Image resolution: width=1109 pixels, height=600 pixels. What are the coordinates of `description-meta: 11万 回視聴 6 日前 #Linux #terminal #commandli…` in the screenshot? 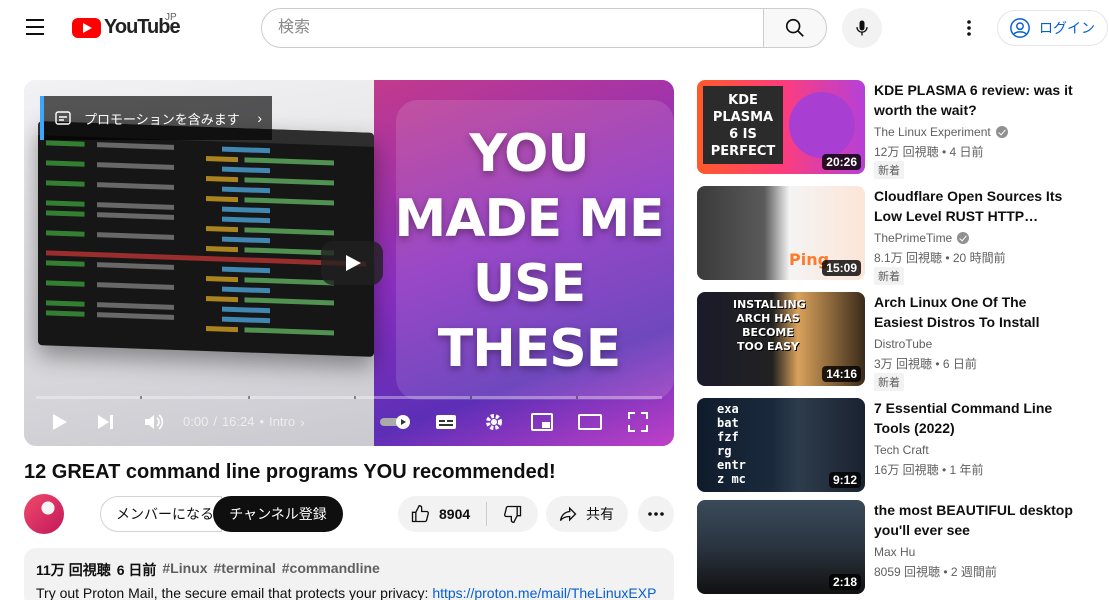 It's located at (349, 570).